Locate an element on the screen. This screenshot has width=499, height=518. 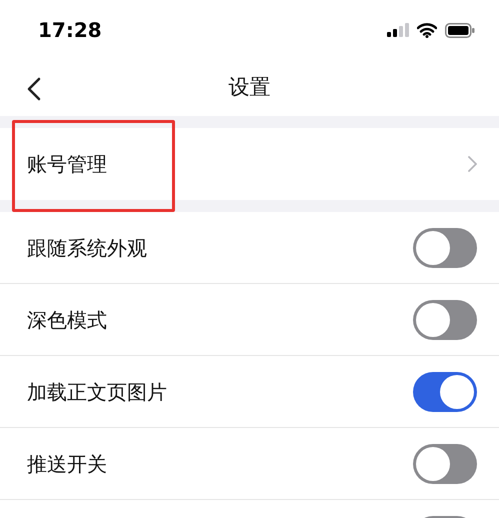
signal-icon is located at coordinates (398, 30).